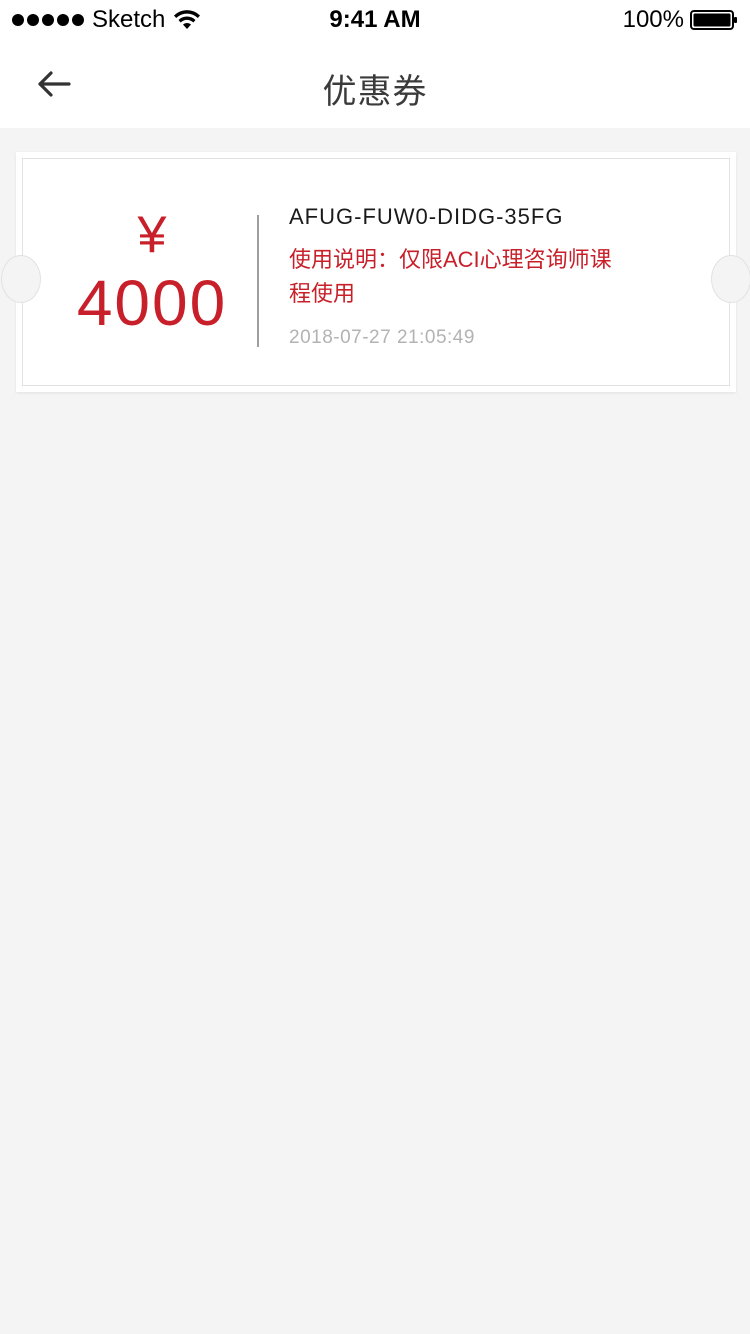 Image resolution: width=750 pixels, height=1334 pixels. What do you see at coordinates (426, 216) in the screenshot?
I see `coupon-code: AFUG-FUW0-DIDG-35FG` at bounding box center [426, 216].